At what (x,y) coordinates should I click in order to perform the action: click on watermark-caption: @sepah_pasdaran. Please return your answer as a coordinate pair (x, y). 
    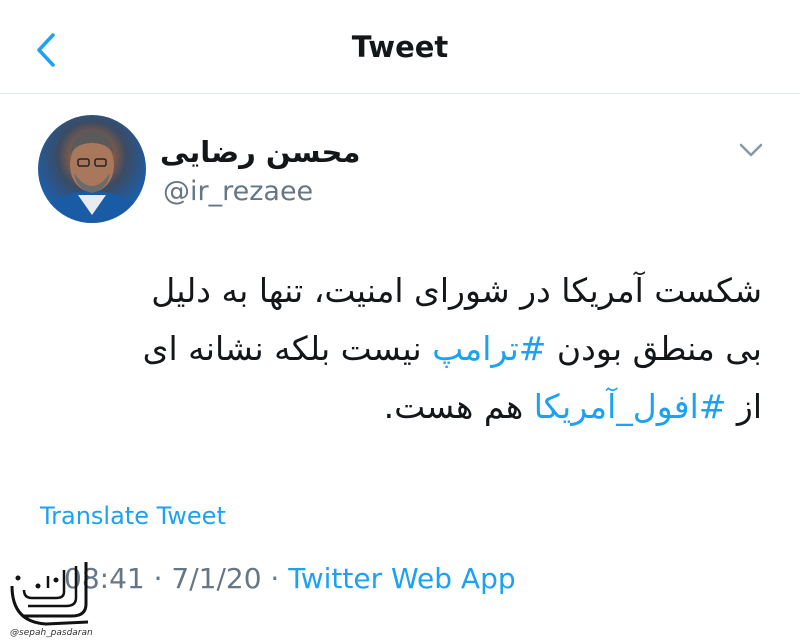
    Looking at the image, I should click on (51, 633).